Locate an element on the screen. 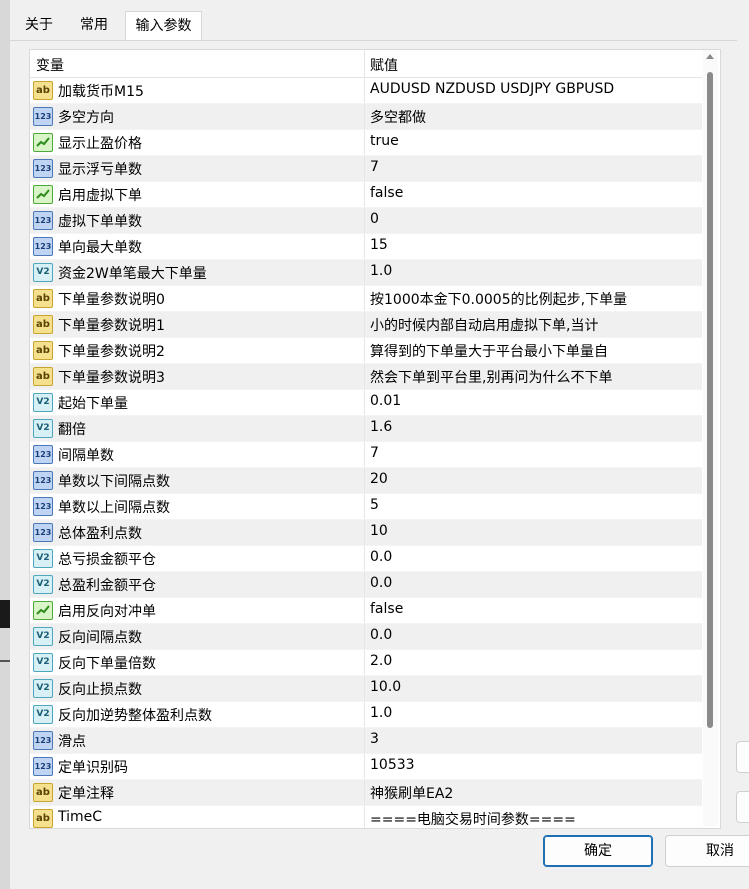 This screenshot has height=889, width=749. table-row: 123 显示浮亏单数 7 is located at coordinates (366, 169).